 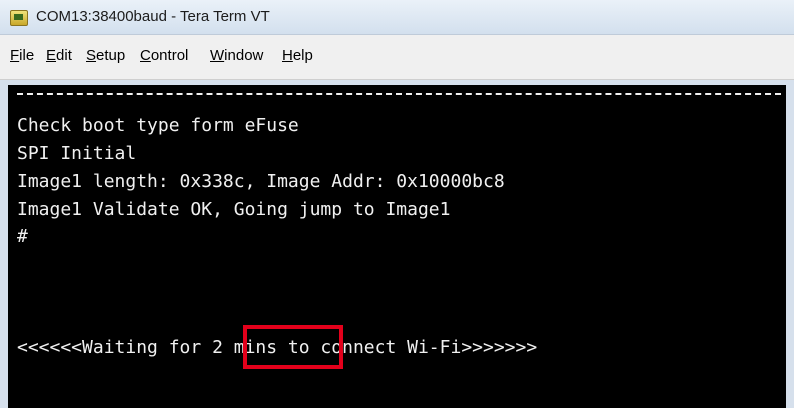 I want to click on menu-setup: Setup, so click(x=105, y=55).